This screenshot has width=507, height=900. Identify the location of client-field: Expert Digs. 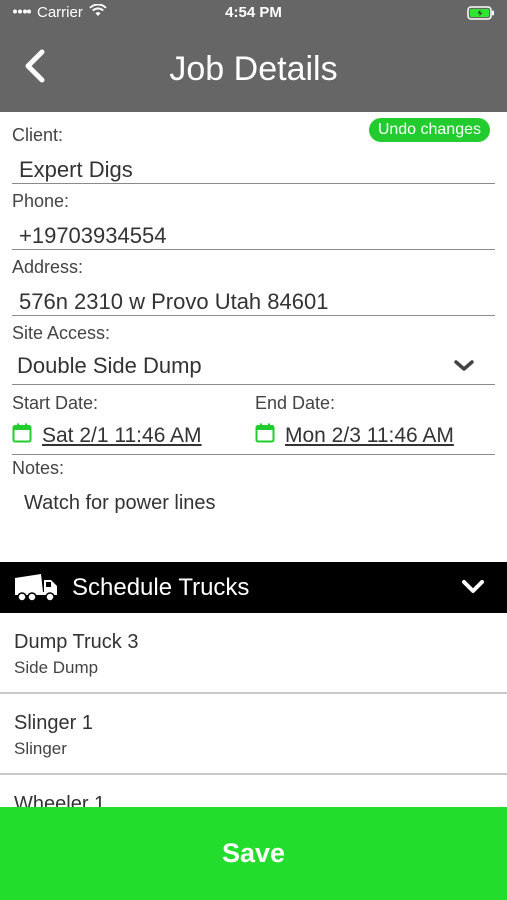
(76, 170).